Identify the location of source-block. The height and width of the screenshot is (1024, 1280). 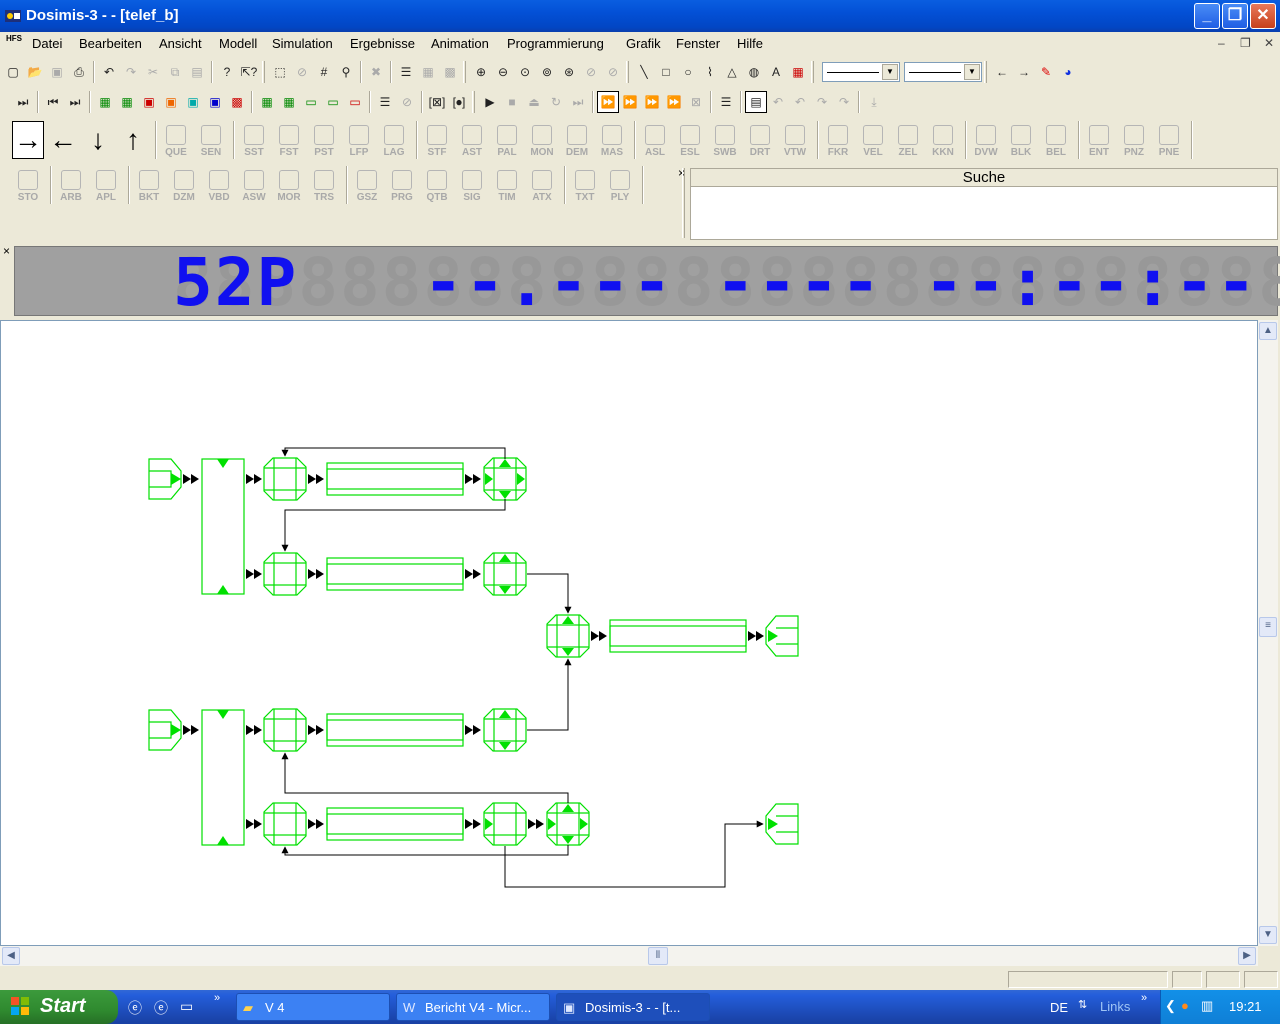
(165, 479).